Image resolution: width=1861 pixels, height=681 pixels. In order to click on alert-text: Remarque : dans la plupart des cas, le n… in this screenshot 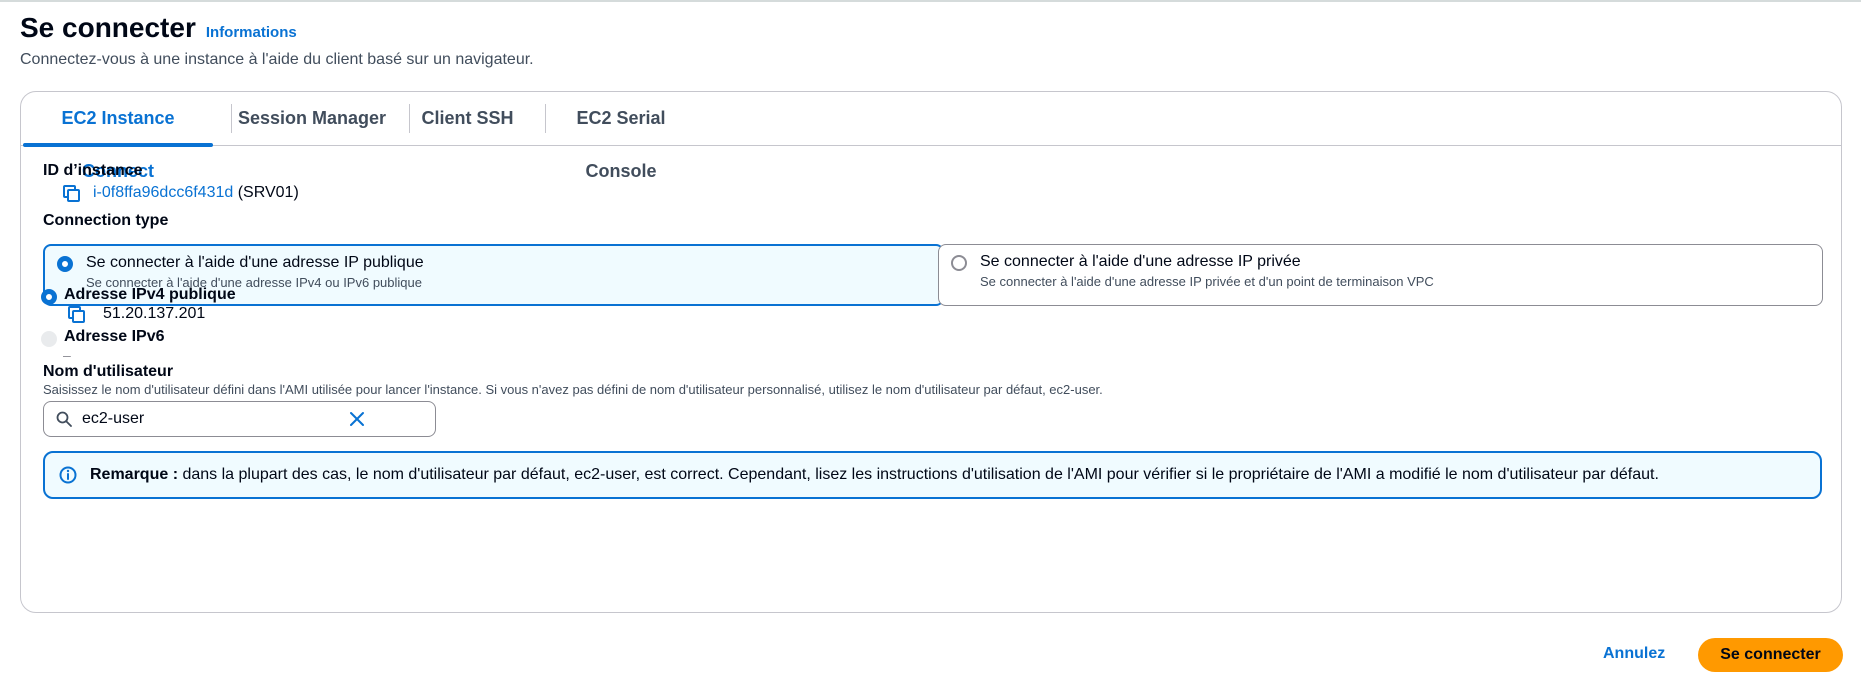, I will do `click(874, 475)`.